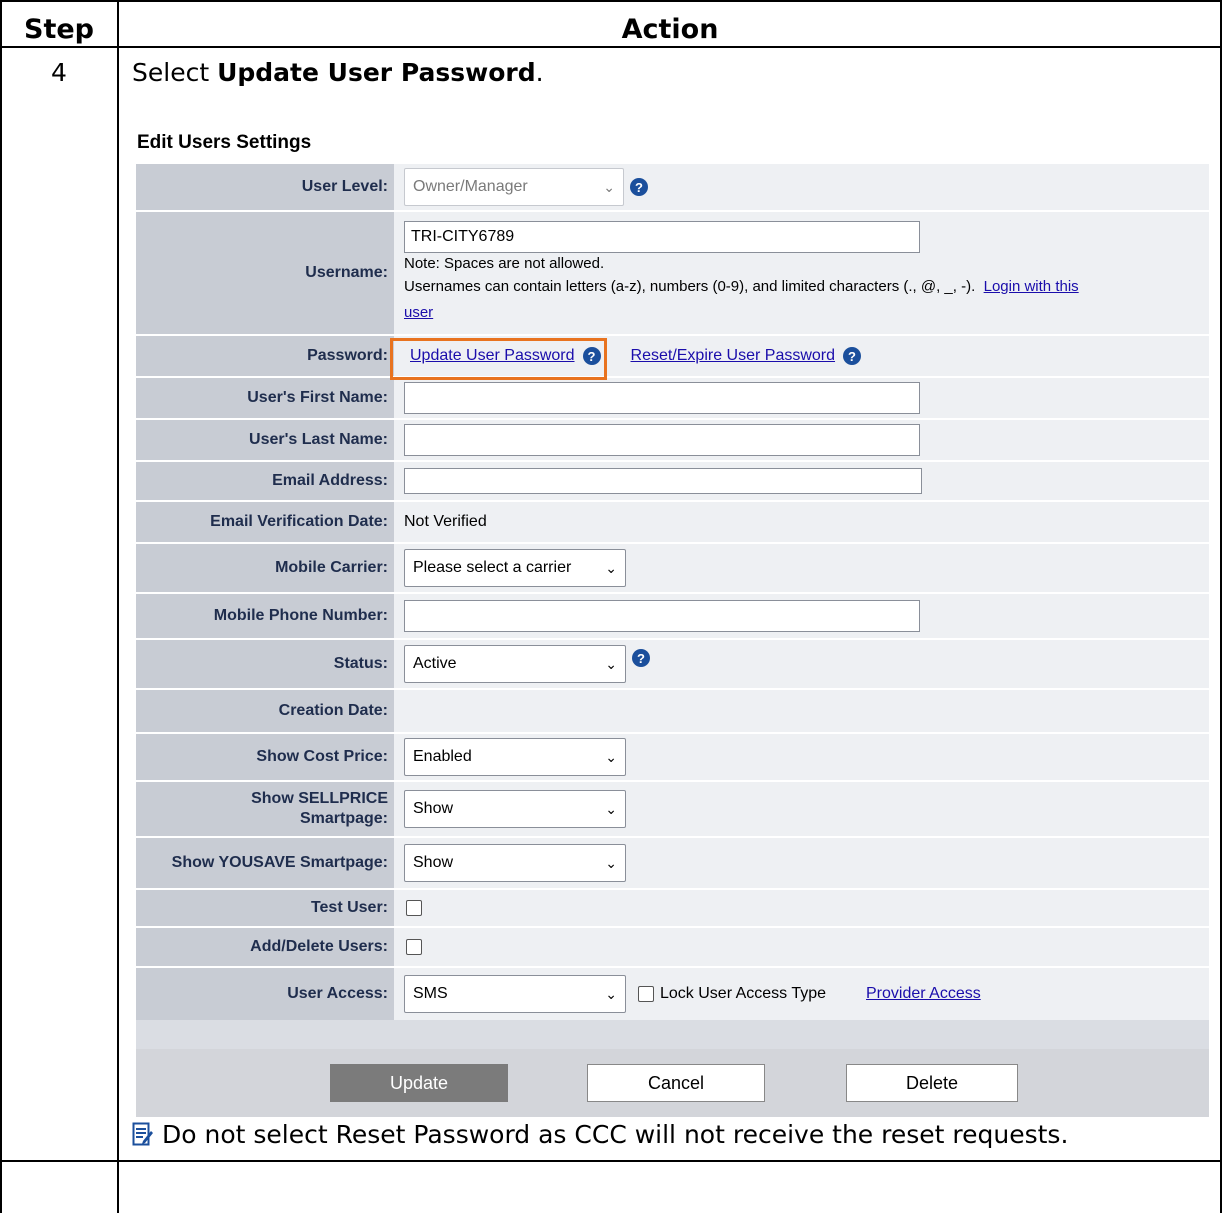 The width and height of the screenshot is (1222, 1213). Describe the element at coordinates (118, 606) in the screenshot. I see `table-divider` at that location.